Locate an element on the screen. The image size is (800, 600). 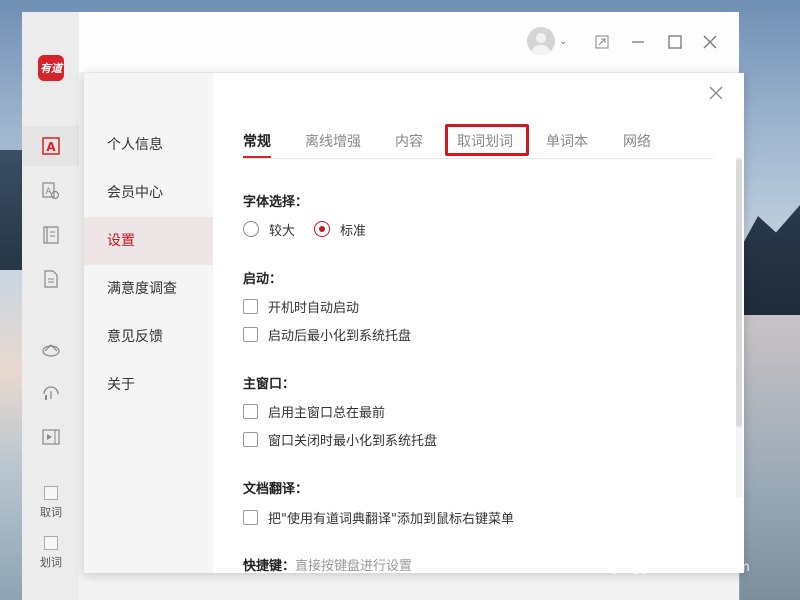
selection-lookup-label: 划词 is located at coordinates (51, 562).